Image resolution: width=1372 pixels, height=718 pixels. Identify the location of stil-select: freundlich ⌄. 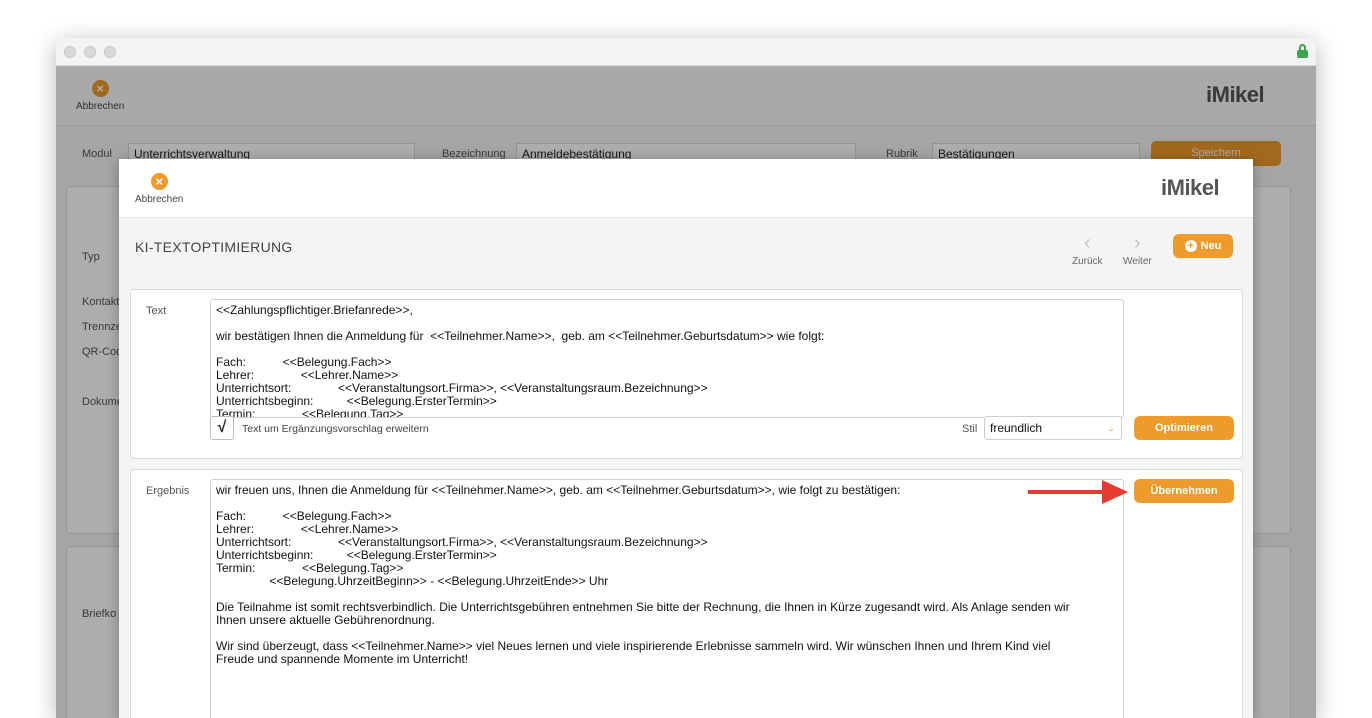
(1053, 428).